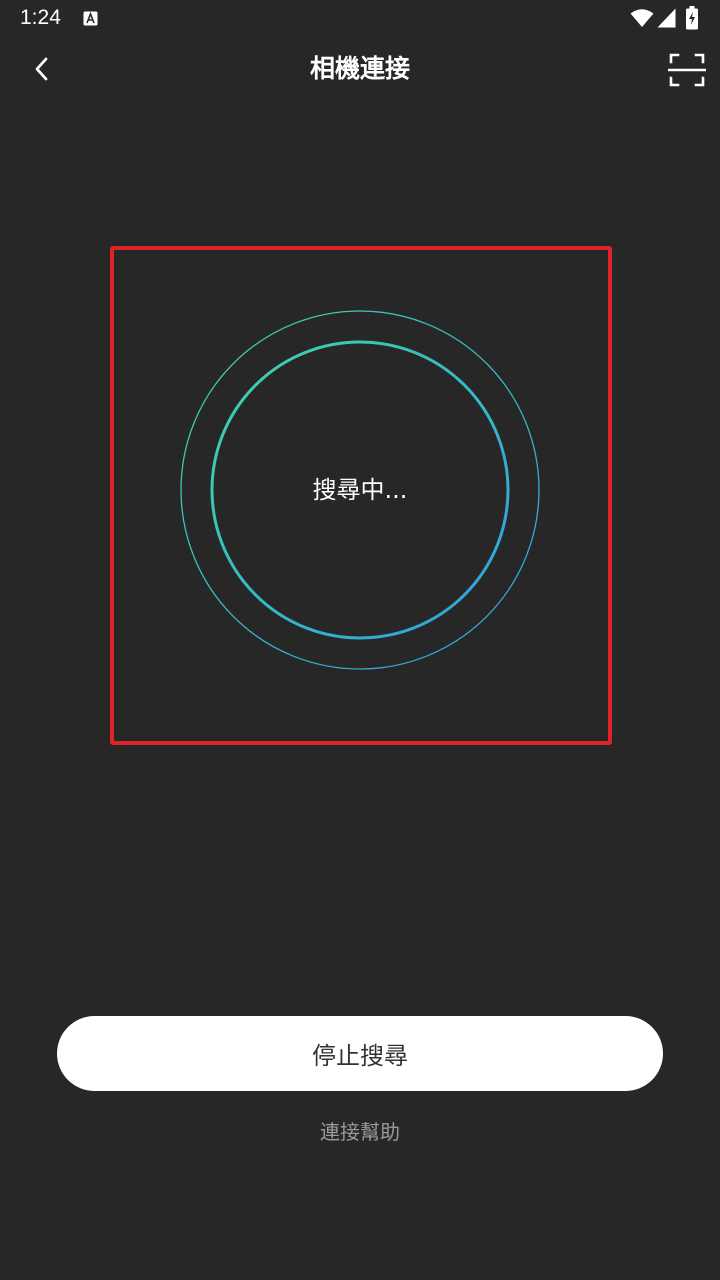  I want to click on connection-help-link: 連接幫助, so click(360, 1132).